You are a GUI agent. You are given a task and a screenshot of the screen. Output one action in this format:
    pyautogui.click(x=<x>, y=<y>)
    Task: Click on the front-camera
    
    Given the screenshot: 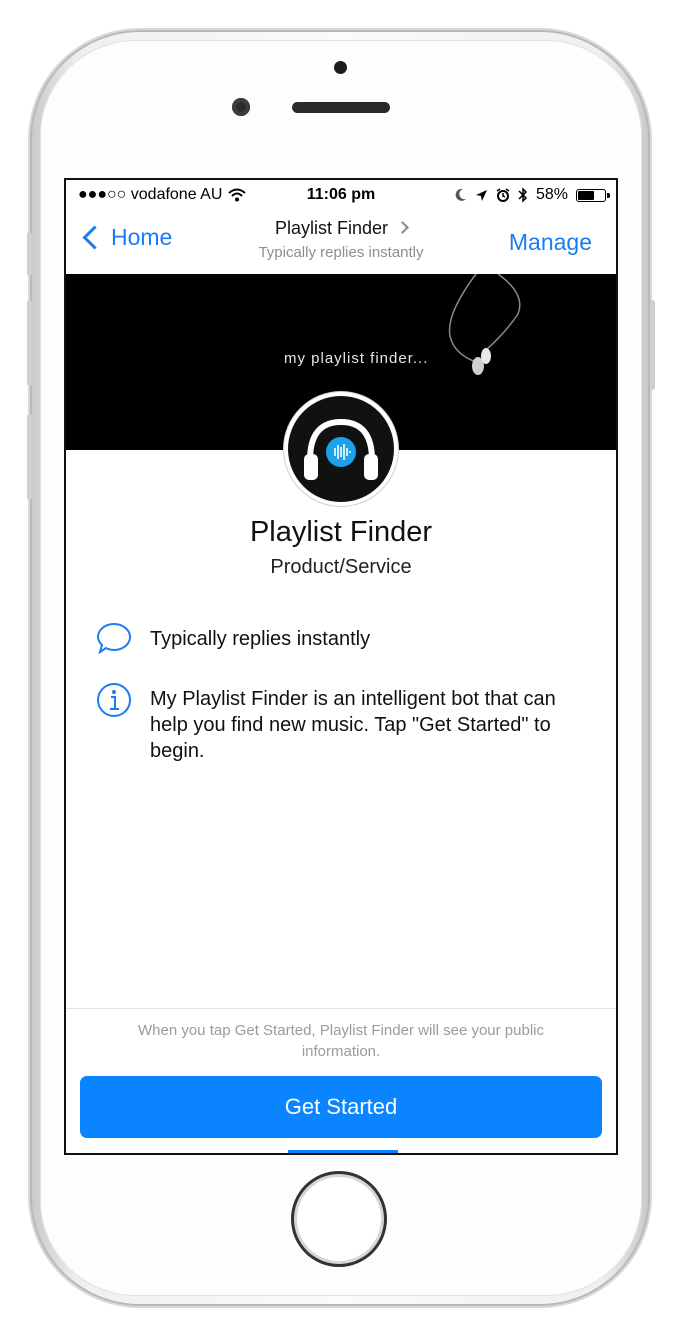 What is the action you would take?
    pyautogui.click(x=241, y=107)
    